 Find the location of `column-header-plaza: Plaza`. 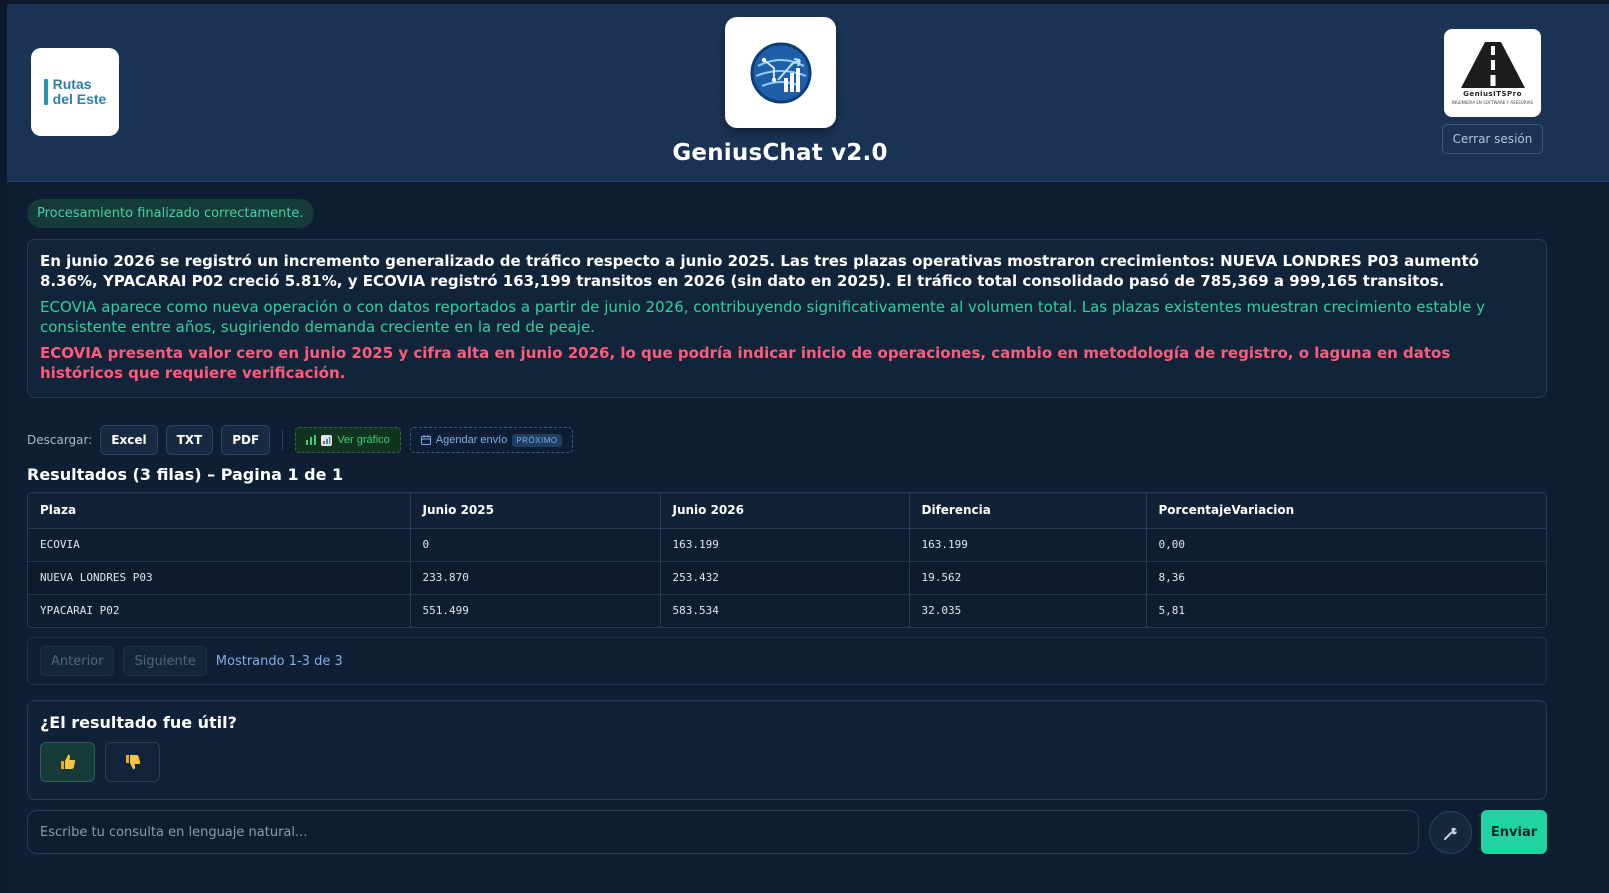

column-header-plaza: Plaza is located at coordinates (219, 511).